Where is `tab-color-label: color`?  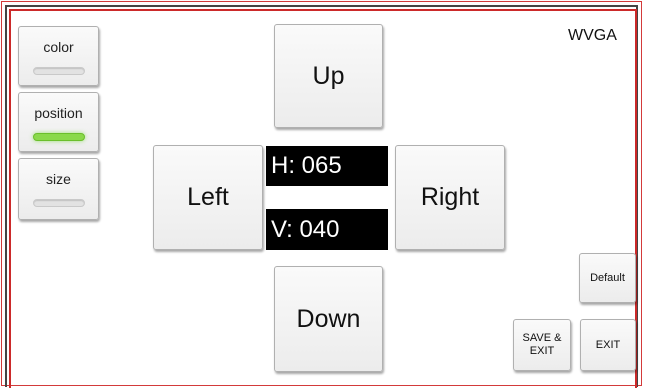
tab-color-label: color is located at coordinates (58, 47).